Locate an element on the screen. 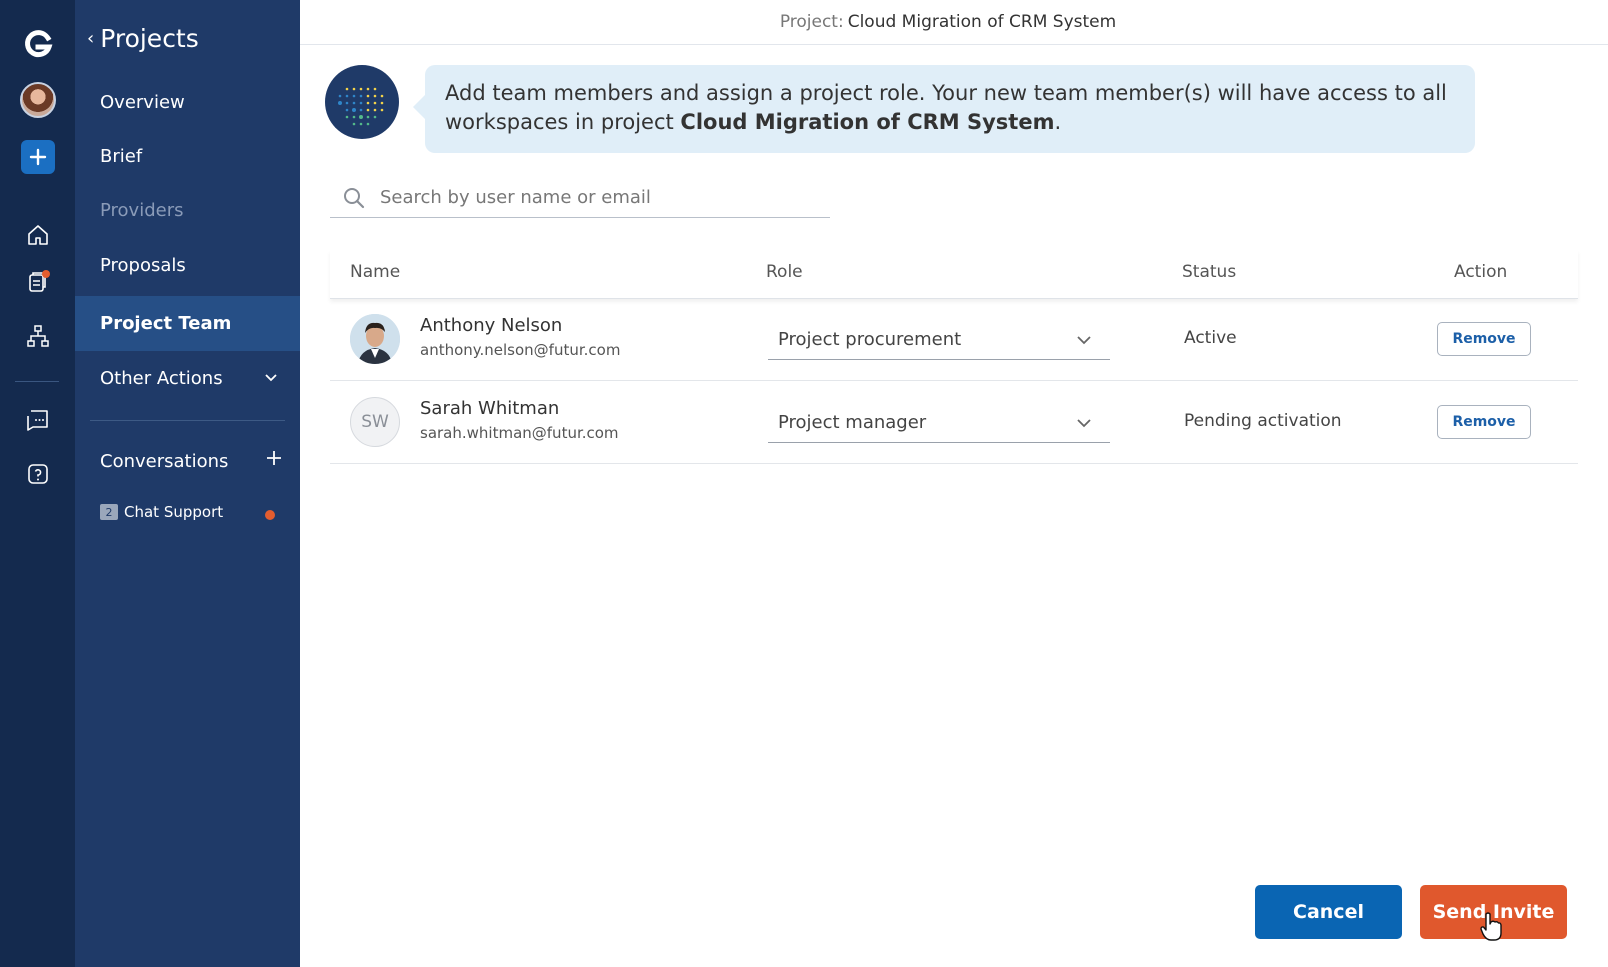 This screenshot has height=967, width=1608. nav-item-label: Brief is located at coordinates (121, 156).